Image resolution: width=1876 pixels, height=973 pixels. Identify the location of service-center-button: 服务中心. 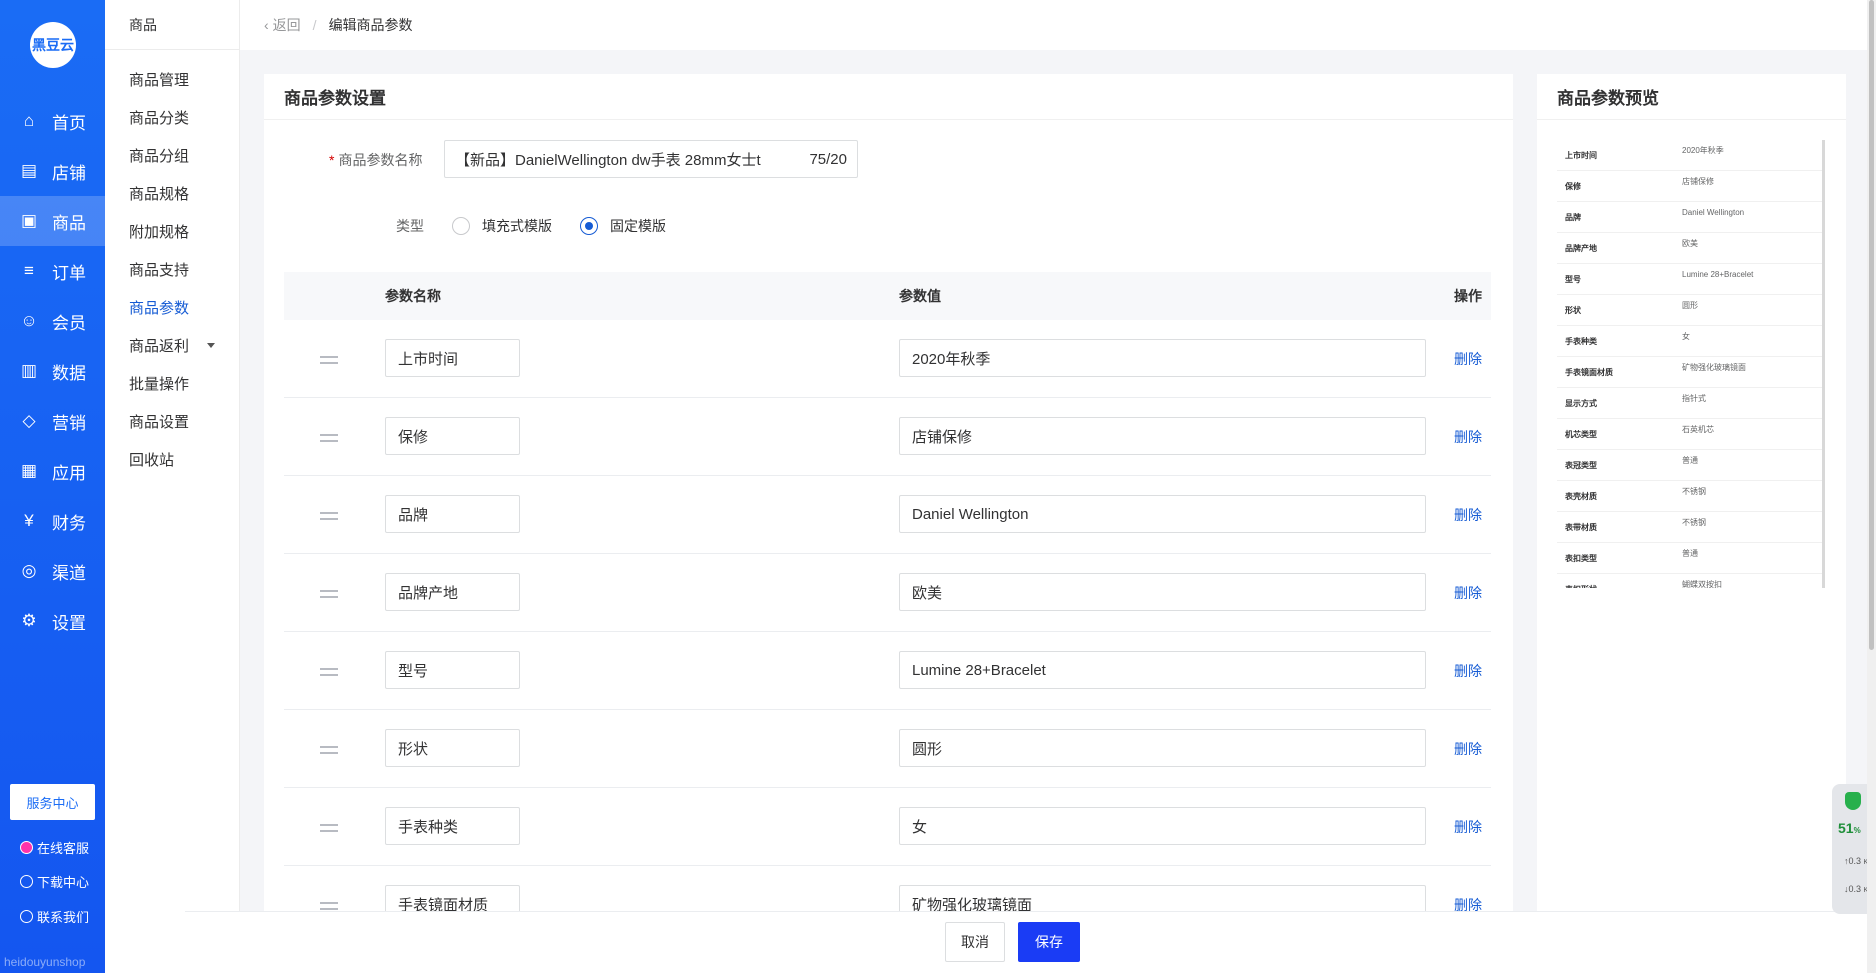
(52, 802).